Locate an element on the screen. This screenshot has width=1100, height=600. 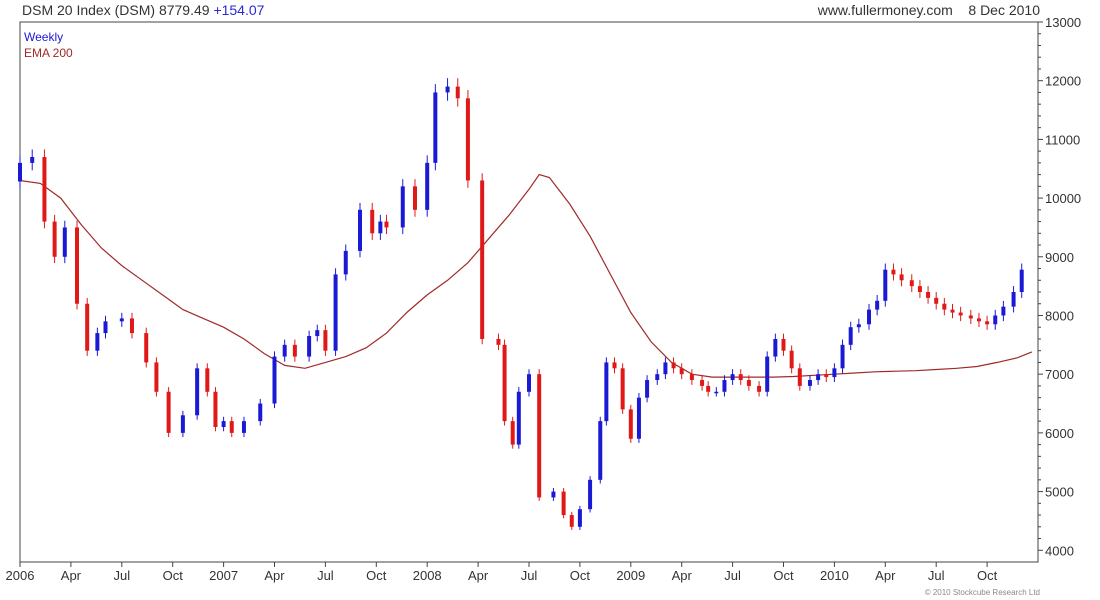
price-change: +154.07 is located at coordinates (239, 10).